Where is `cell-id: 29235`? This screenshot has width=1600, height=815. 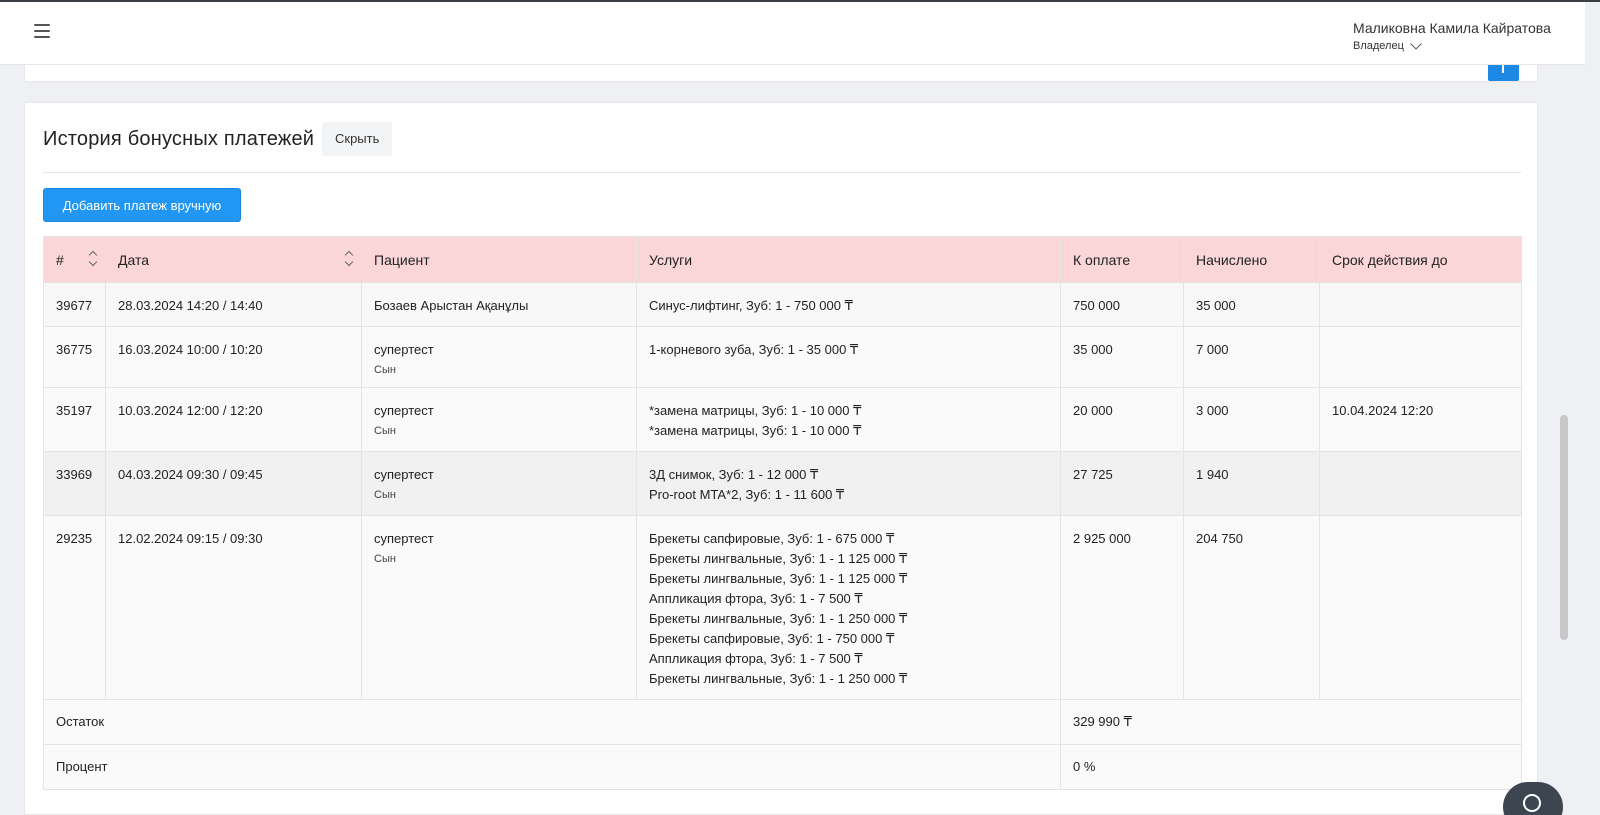
cell-id: 29235 is located at coordinates (74, 607).